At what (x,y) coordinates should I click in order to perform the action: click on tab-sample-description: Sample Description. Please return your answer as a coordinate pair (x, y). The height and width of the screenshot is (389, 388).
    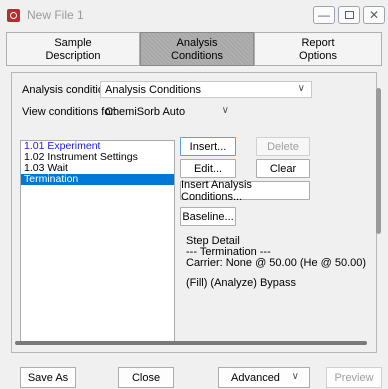
    Looking at the image, I should click on (73, 49).